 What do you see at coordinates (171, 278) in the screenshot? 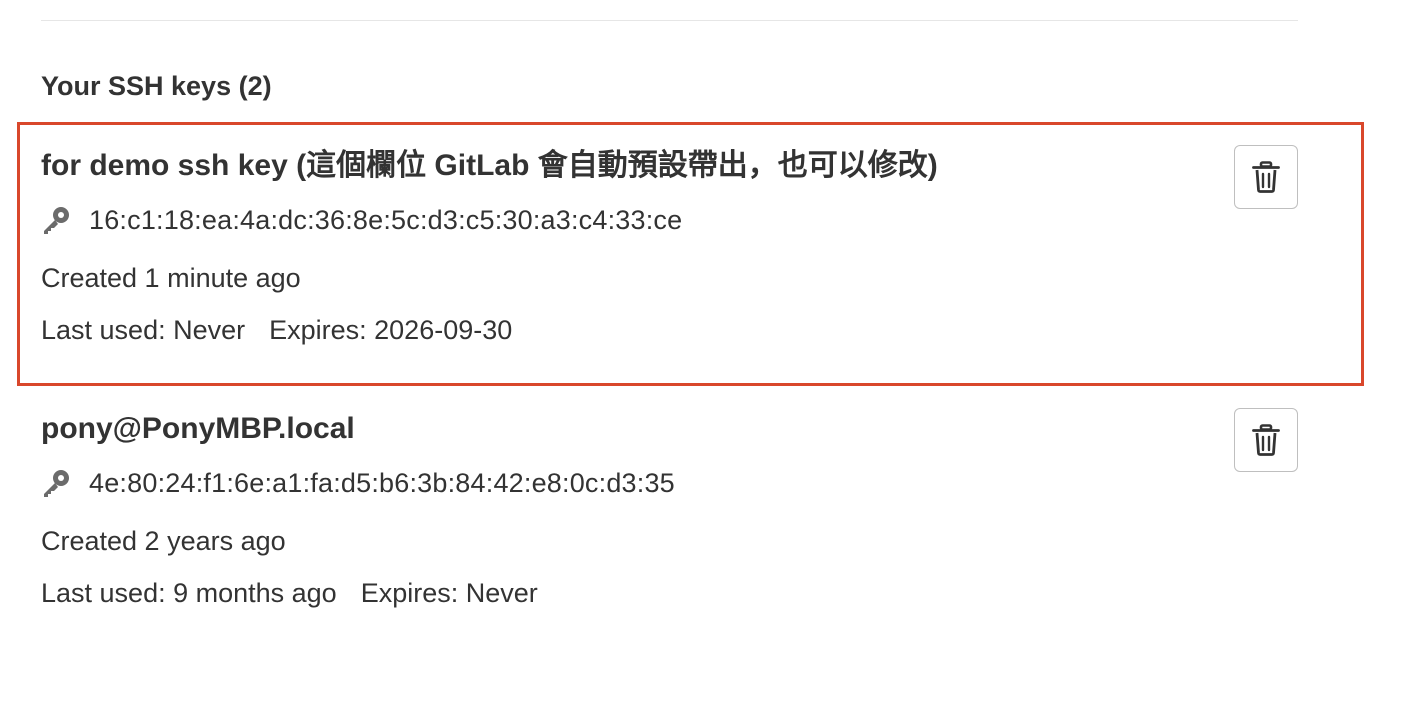
I see `ssh-key-created: Created 1 minute ago` at bounding box center [171, 278].